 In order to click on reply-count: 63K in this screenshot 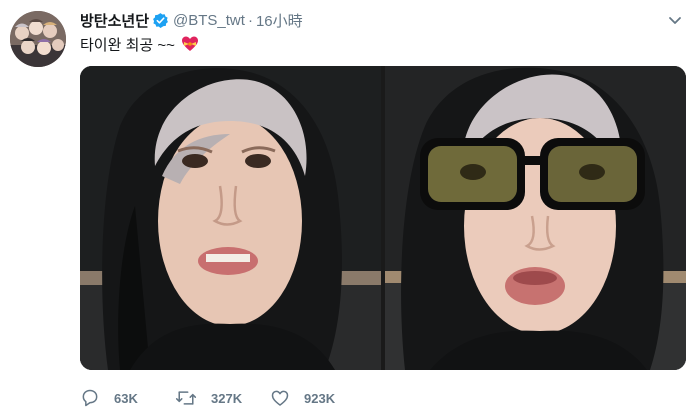, I will do `click(126, 398)`.